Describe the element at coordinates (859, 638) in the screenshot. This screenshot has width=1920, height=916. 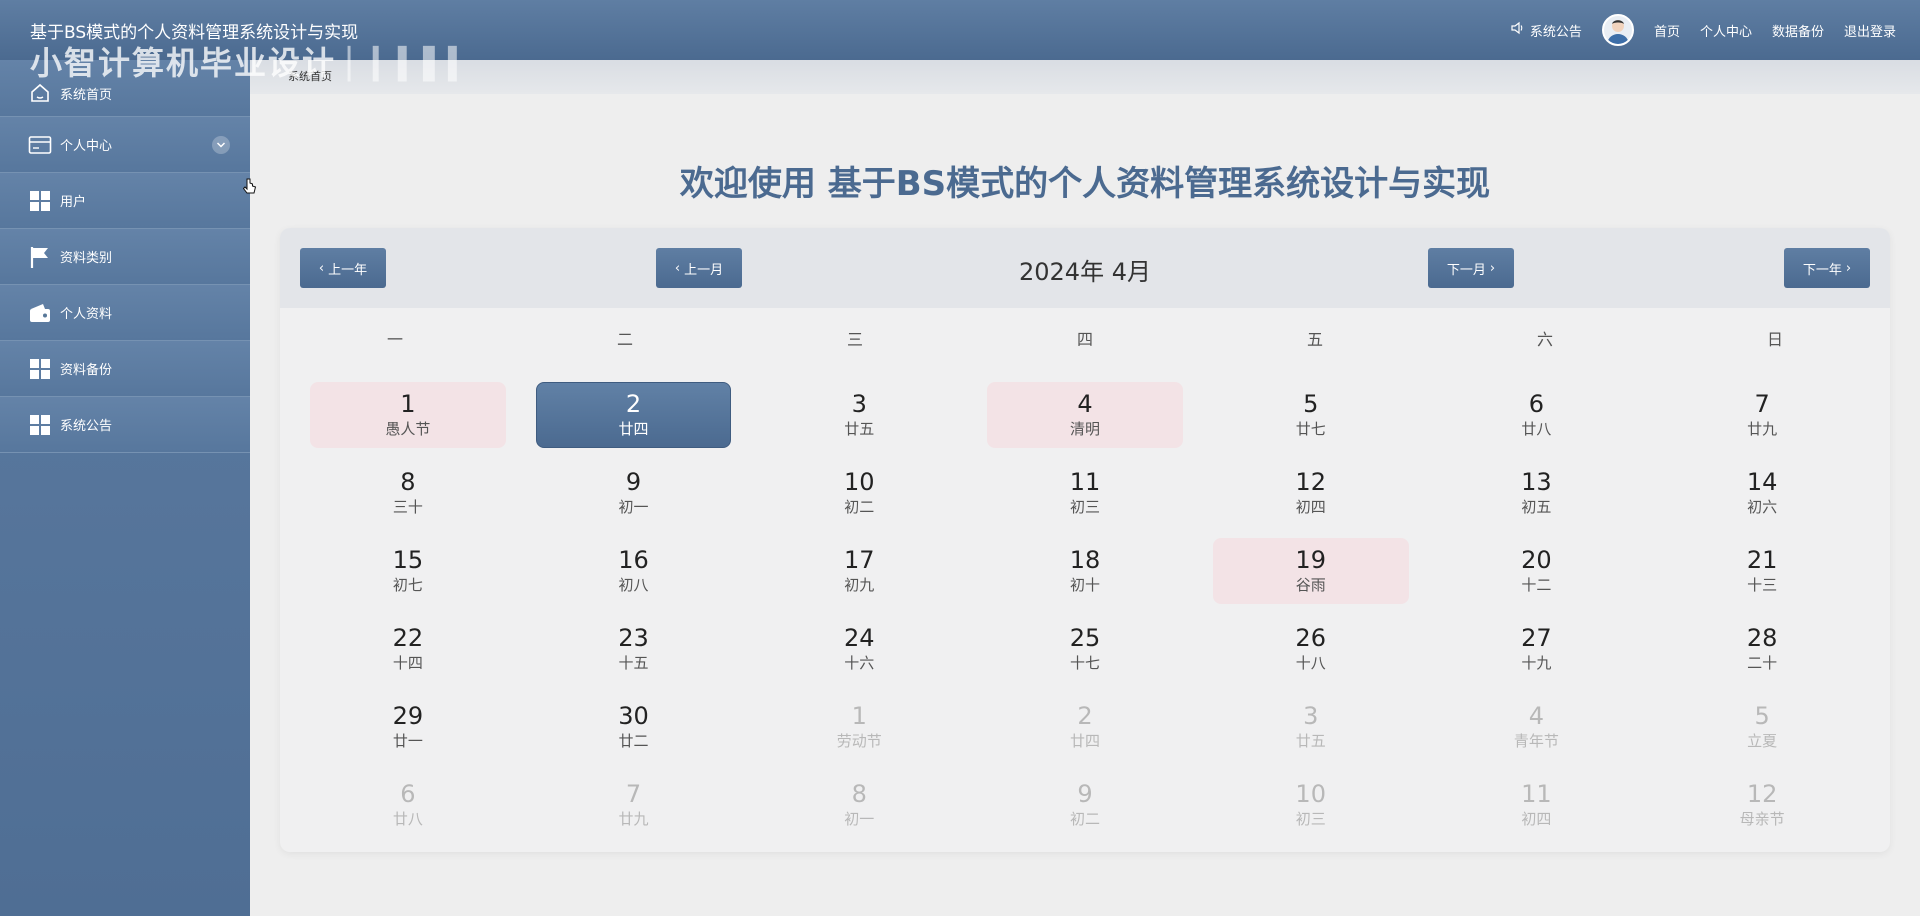
I see `day-number: 24` at that location.